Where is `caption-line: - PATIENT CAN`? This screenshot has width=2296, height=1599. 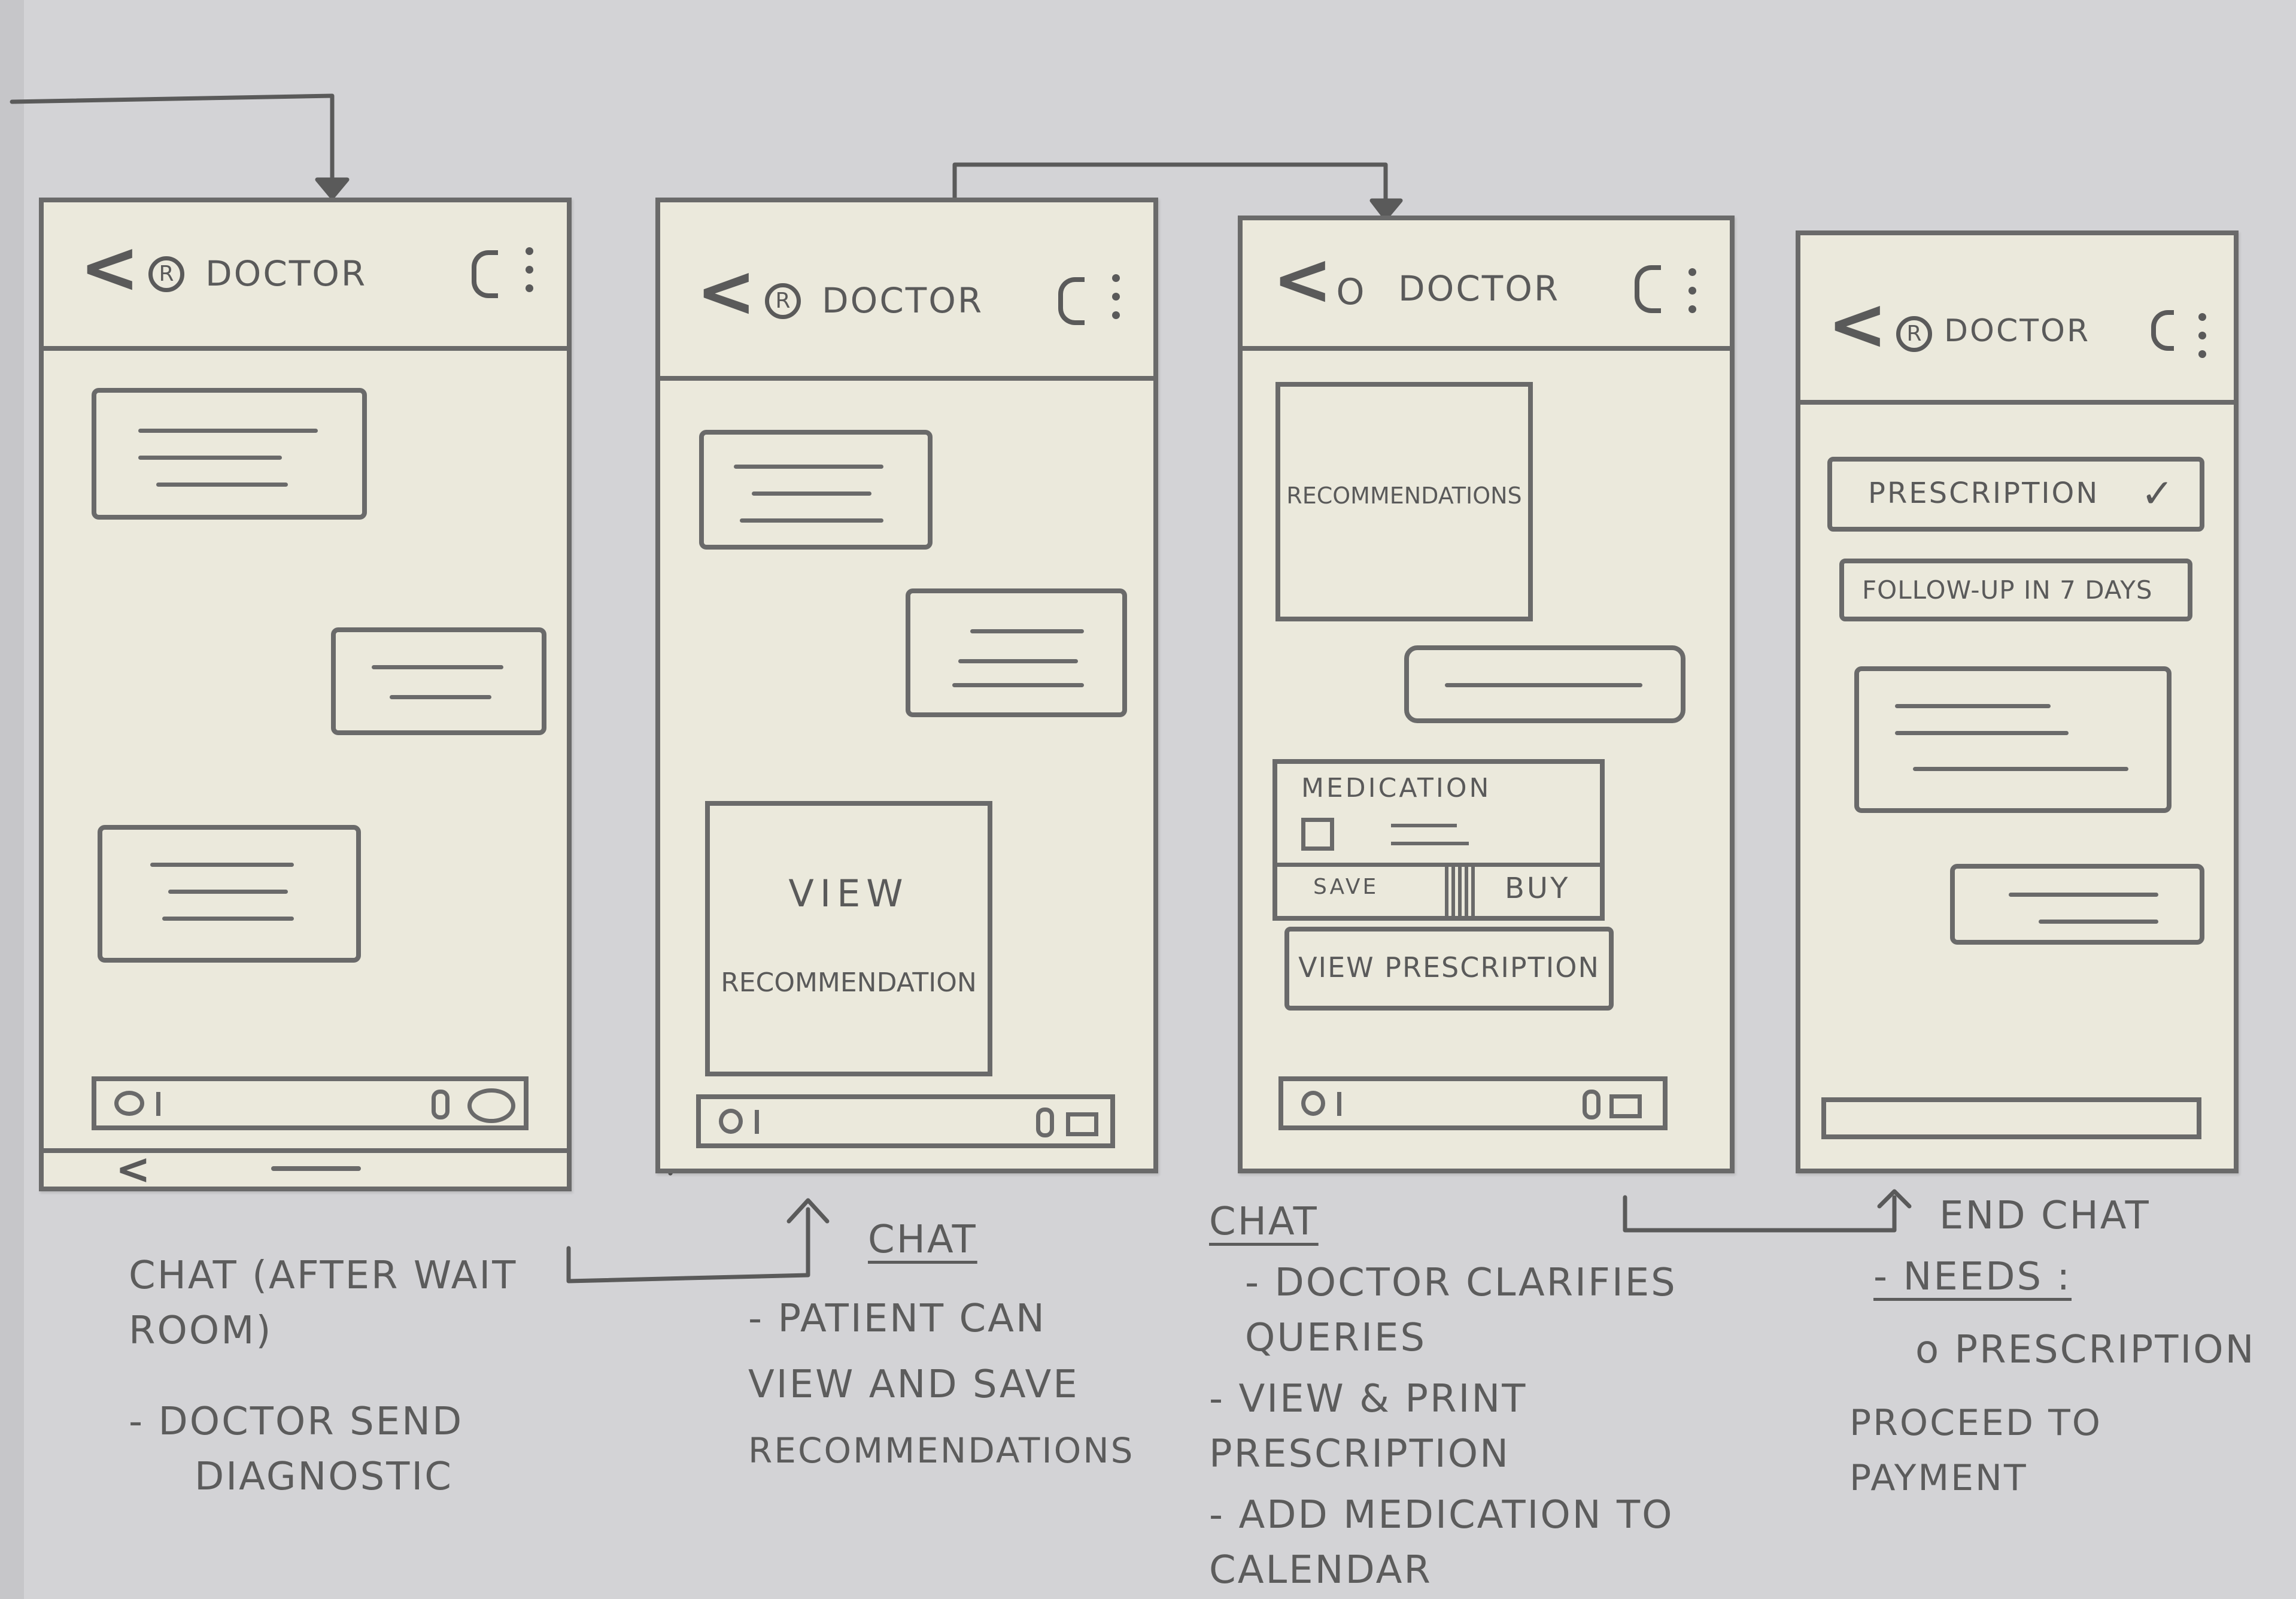 caption-line: - PATIENT CAN is located at coordinates (897, 1319).